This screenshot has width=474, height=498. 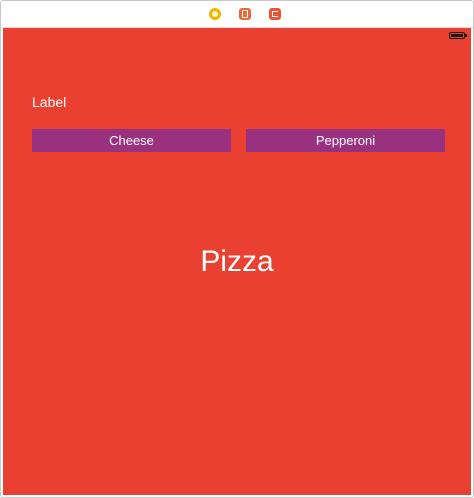 What do you see at coordinates (131, 140) in the screenshot?
I see `cheese-button: Cheese` at bounding box center [131, 140].